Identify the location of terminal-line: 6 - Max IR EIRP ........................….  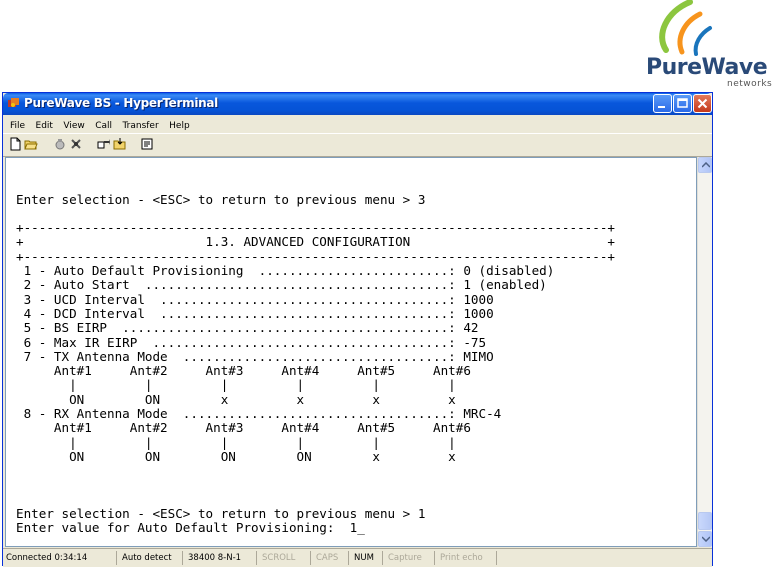
(251, 342).